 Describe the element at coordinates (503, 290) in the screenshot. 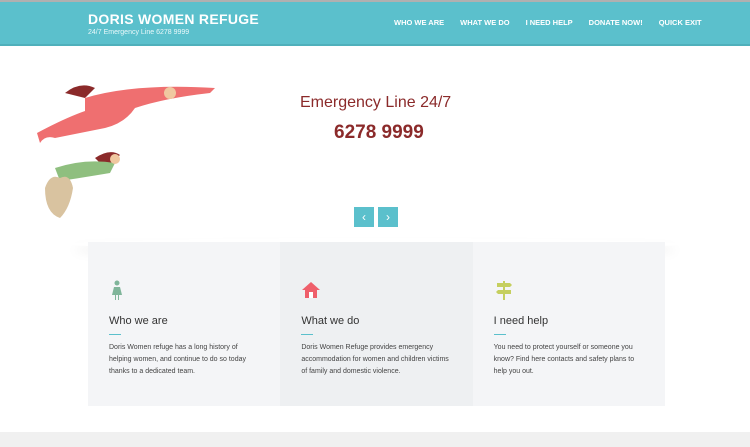

I see `signpost-icon` at that location.